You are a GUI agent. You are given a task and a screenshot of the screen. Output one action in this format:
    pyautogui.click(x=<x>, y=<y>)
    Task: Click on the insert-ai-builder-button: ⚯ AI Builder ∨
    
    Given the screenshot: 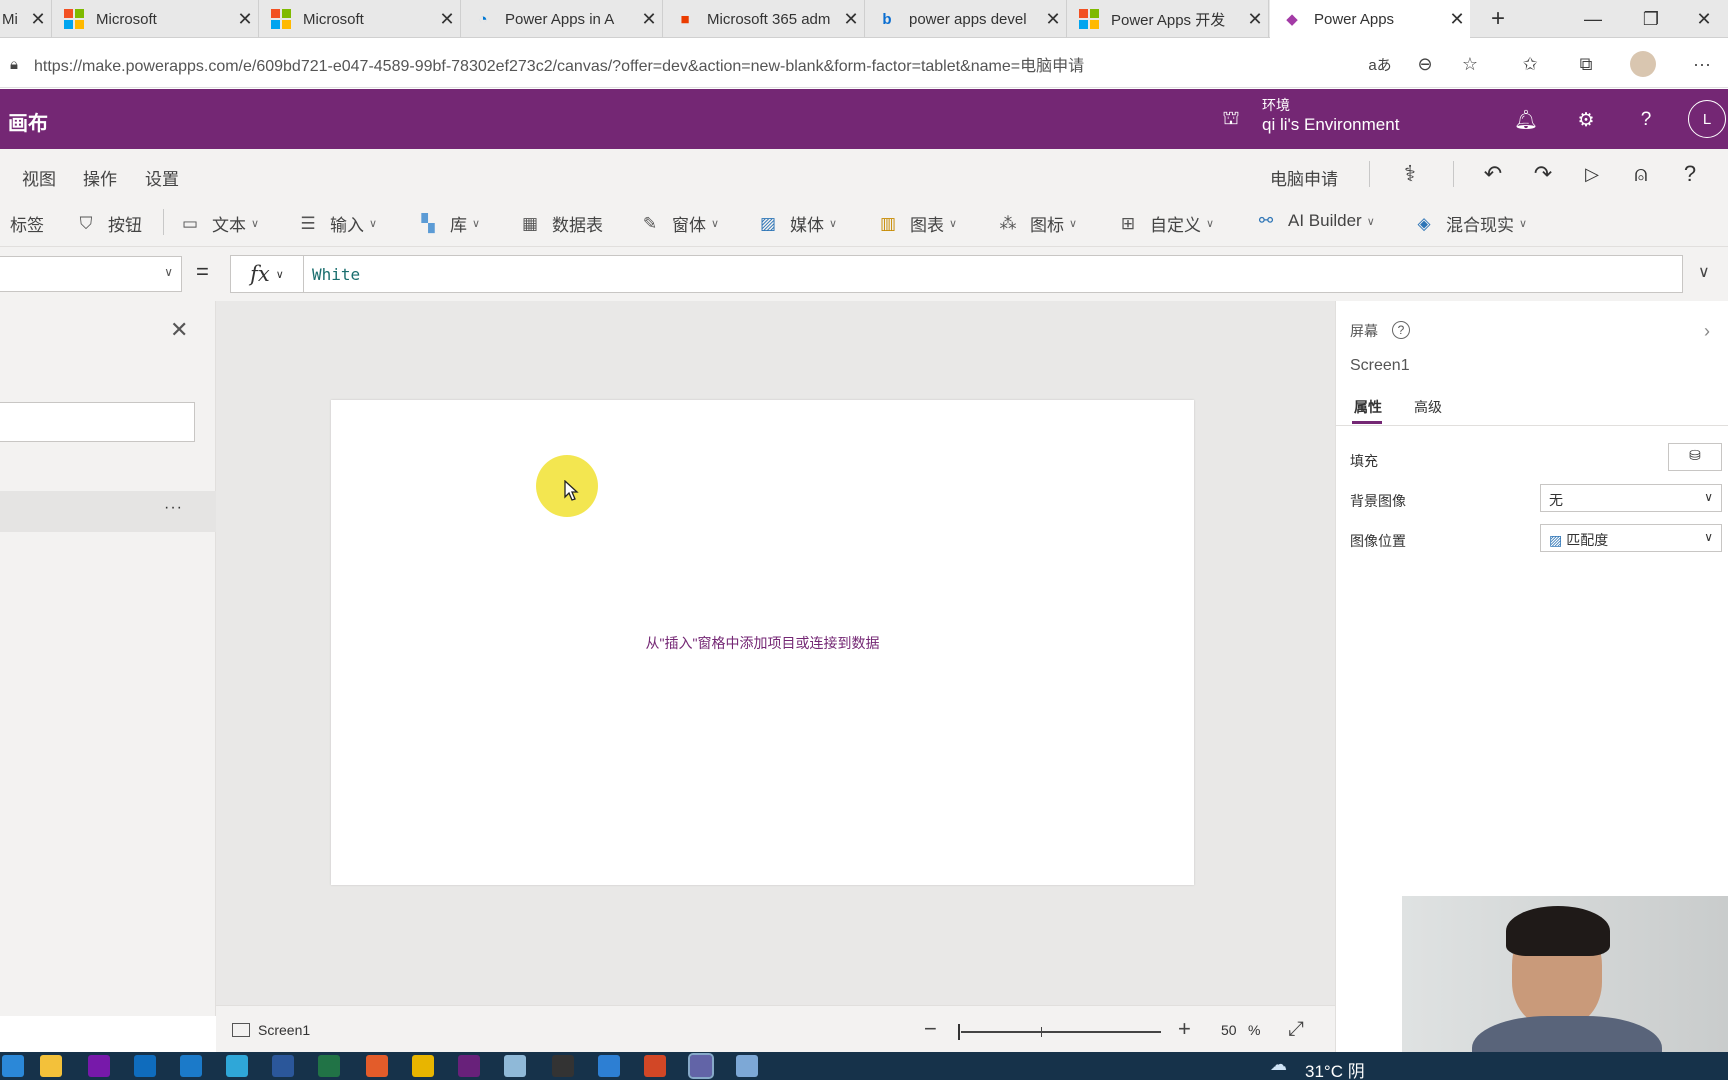 What is the action you would take?
    pyautogui.click(x=1315, y=221)
    